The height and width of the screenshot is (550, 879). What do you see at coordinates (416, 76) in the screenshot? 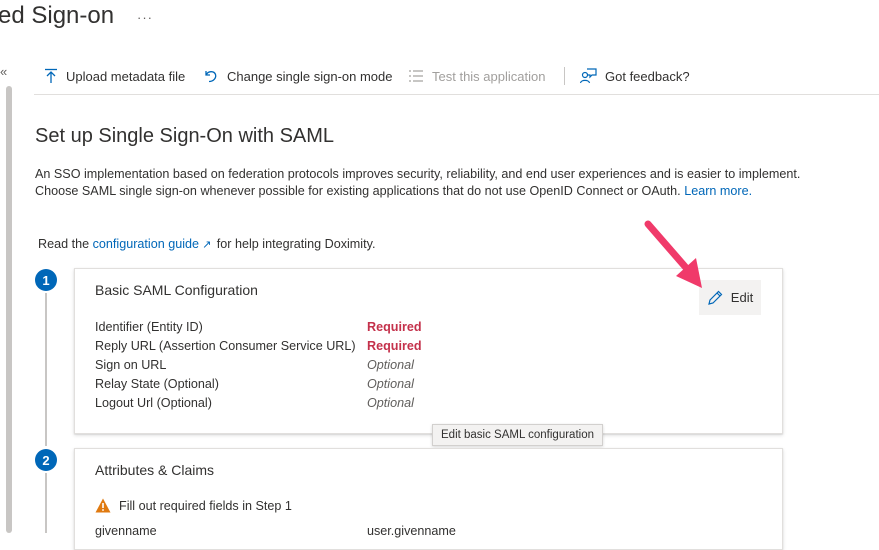
I see `list-icon` at bounding box center [416, 76].